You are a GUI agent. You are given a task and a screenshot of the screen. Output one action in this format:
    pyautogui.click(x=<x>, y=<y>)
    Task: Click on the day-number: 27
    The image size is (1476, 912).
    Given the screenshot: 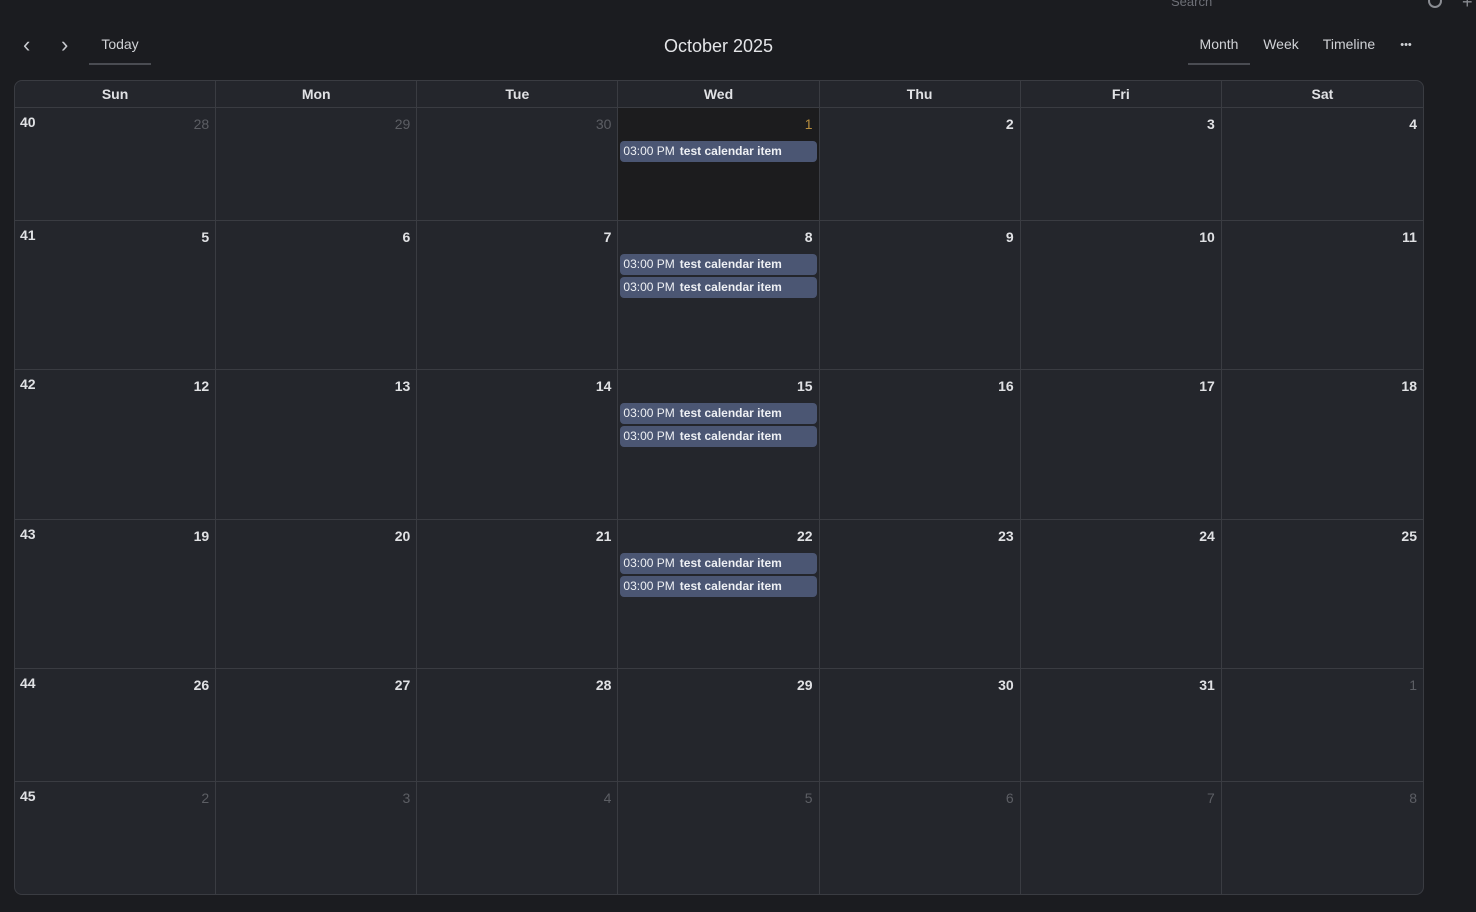 What is the action you would take?
    pyautogui.click(x=403, y=685)
    